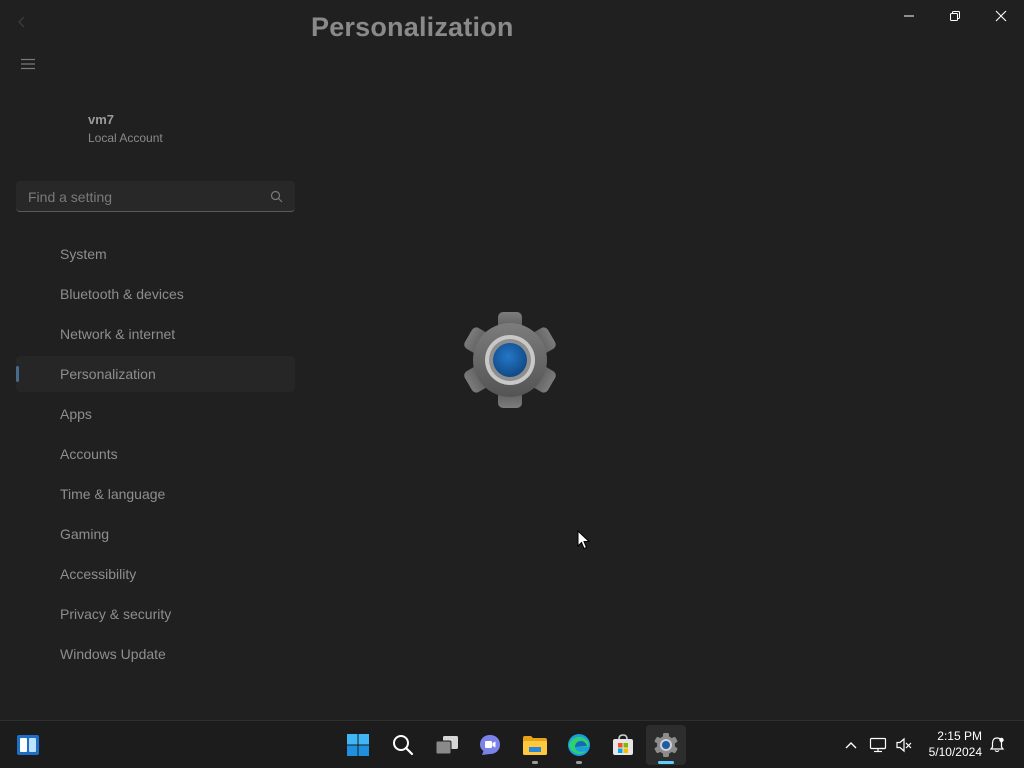  I want to click on close-icon, so click(1001, 16).